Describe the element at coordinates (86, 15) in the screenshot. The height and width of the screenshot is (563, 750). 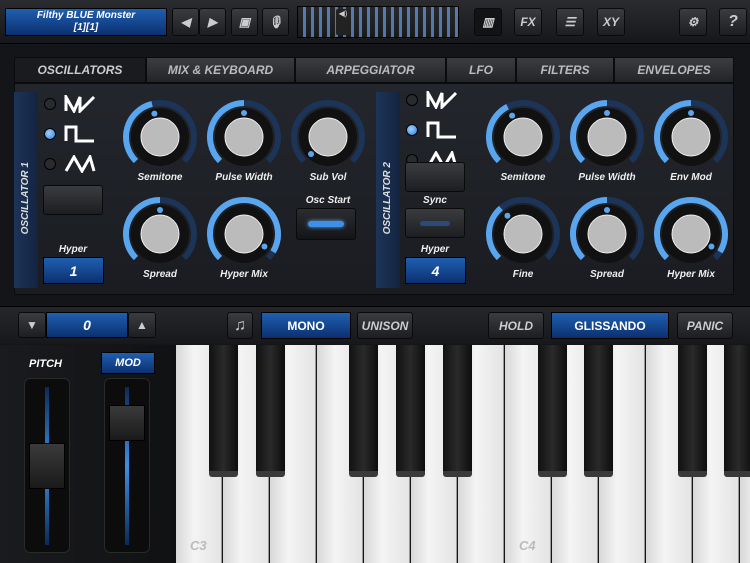
I see `preset-name: Filthy BLUE Monster` at that location.